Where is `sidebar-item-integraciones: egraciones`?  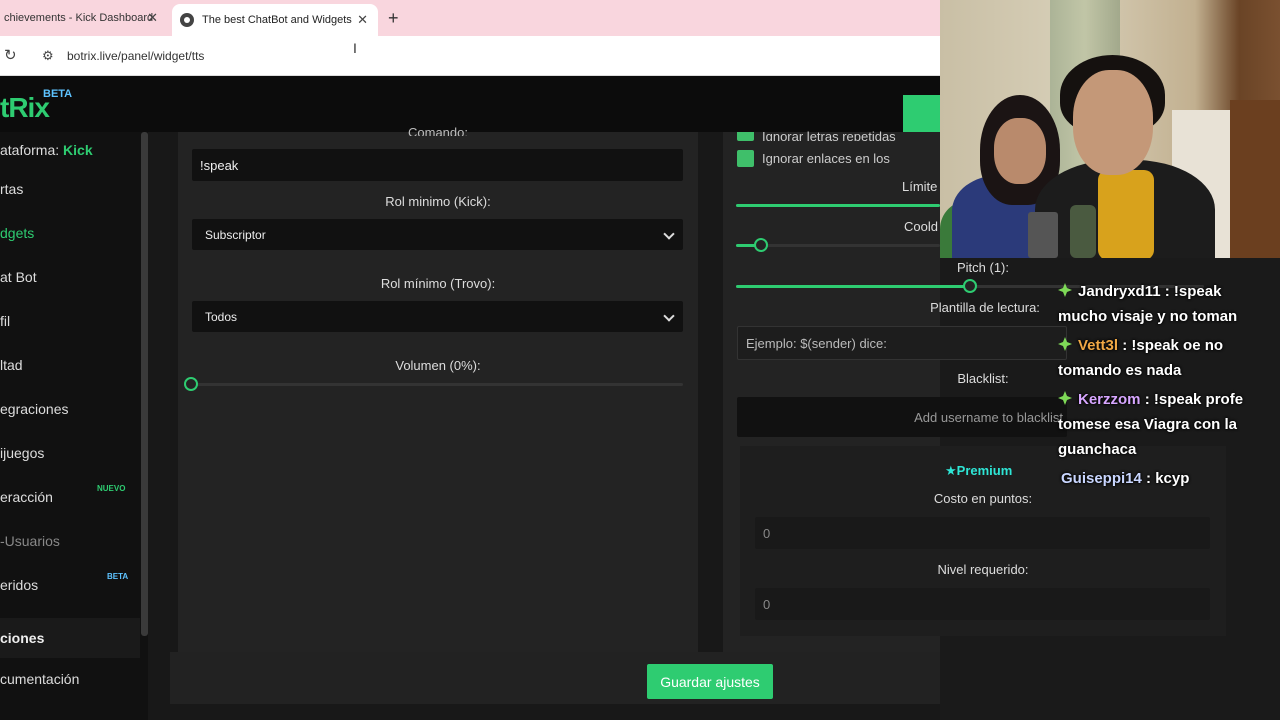
sidebar-item-integraciones: egraciones is located at coordinates (34, 409).